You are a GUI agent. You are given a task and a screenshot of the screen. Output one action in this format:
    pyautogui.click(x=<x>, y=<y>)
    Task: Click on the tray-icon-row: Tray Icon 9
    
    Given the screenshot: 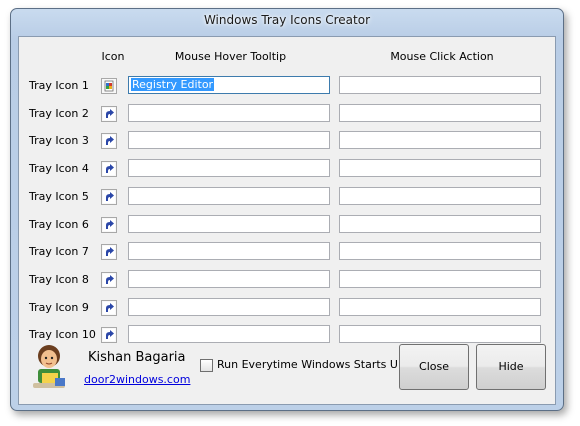 What is the action you would take?
    pyautogui.click(x=287, y=309)
    